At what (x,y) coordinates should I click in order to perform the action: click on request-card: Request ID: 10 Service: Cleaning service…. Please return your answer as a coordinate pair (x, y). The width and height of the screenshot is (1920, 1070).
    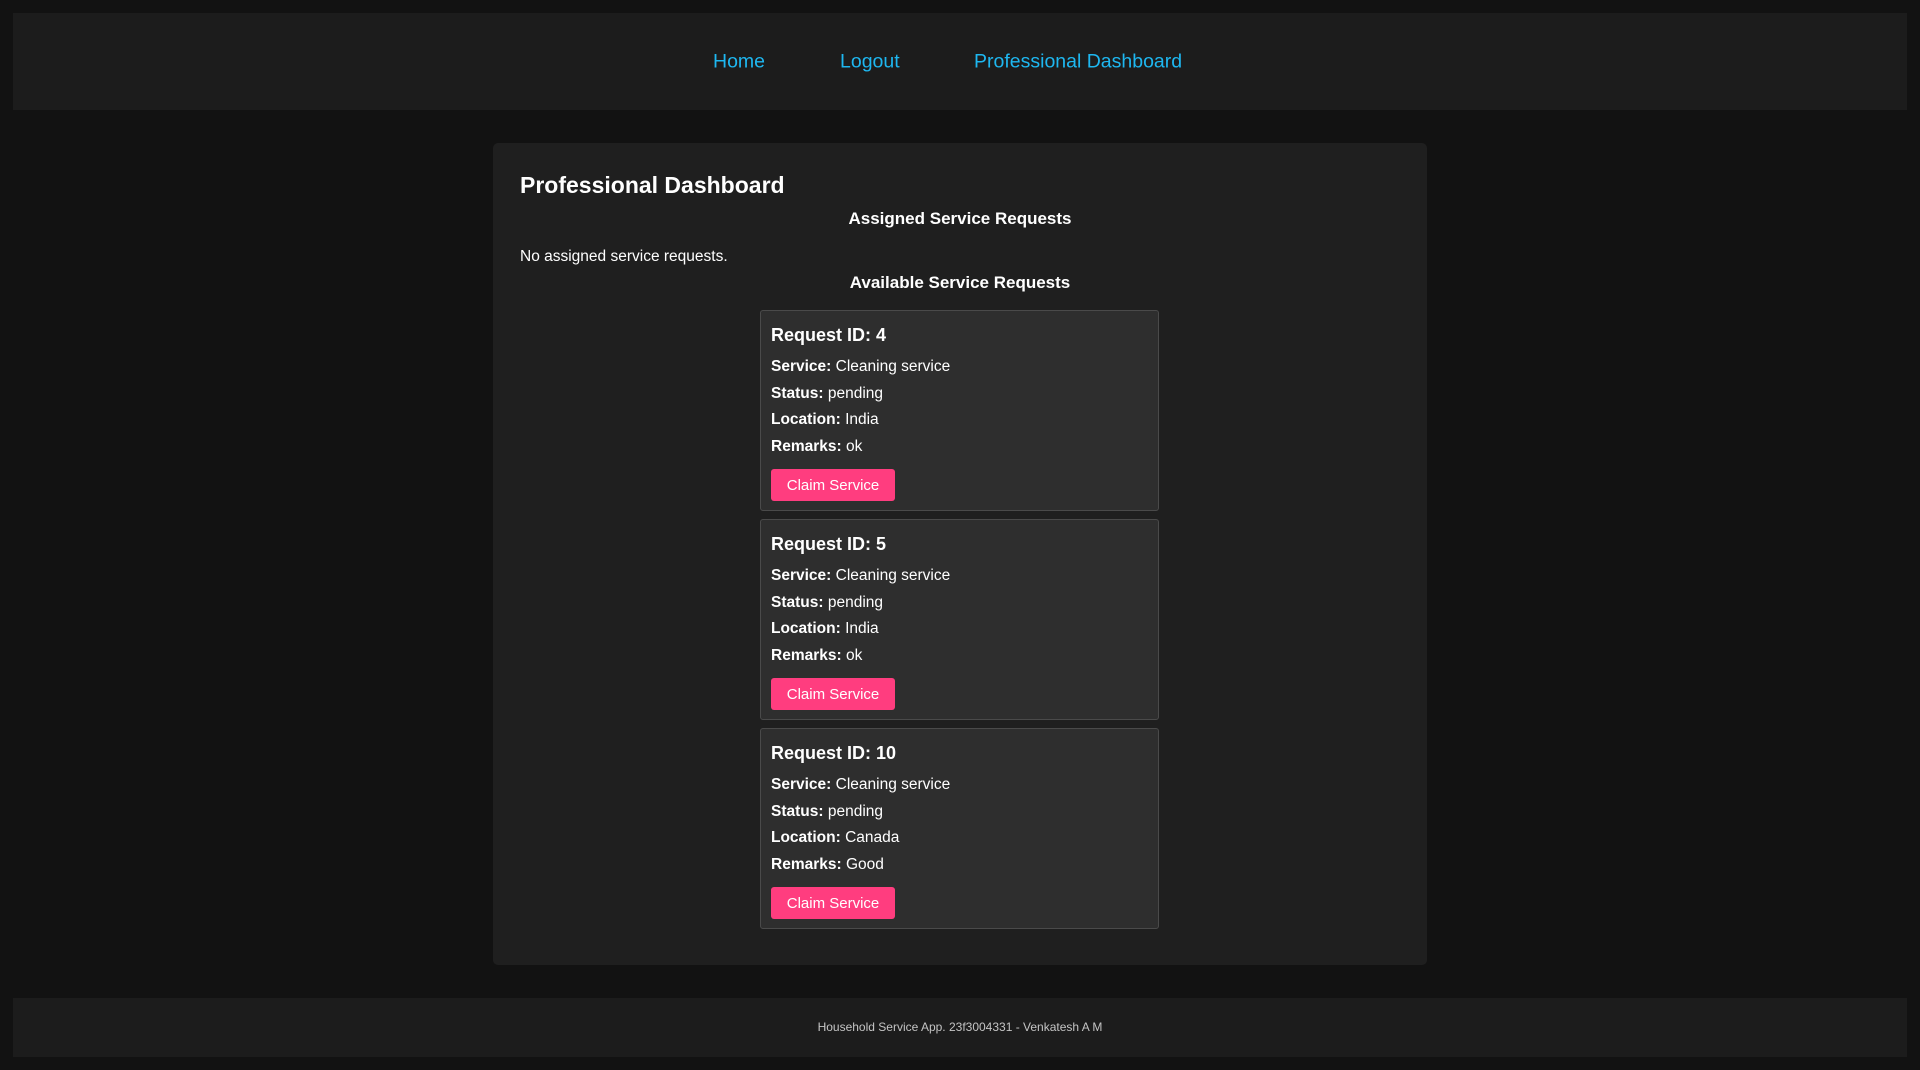
    Looking at the image, I should click on (959, 828).